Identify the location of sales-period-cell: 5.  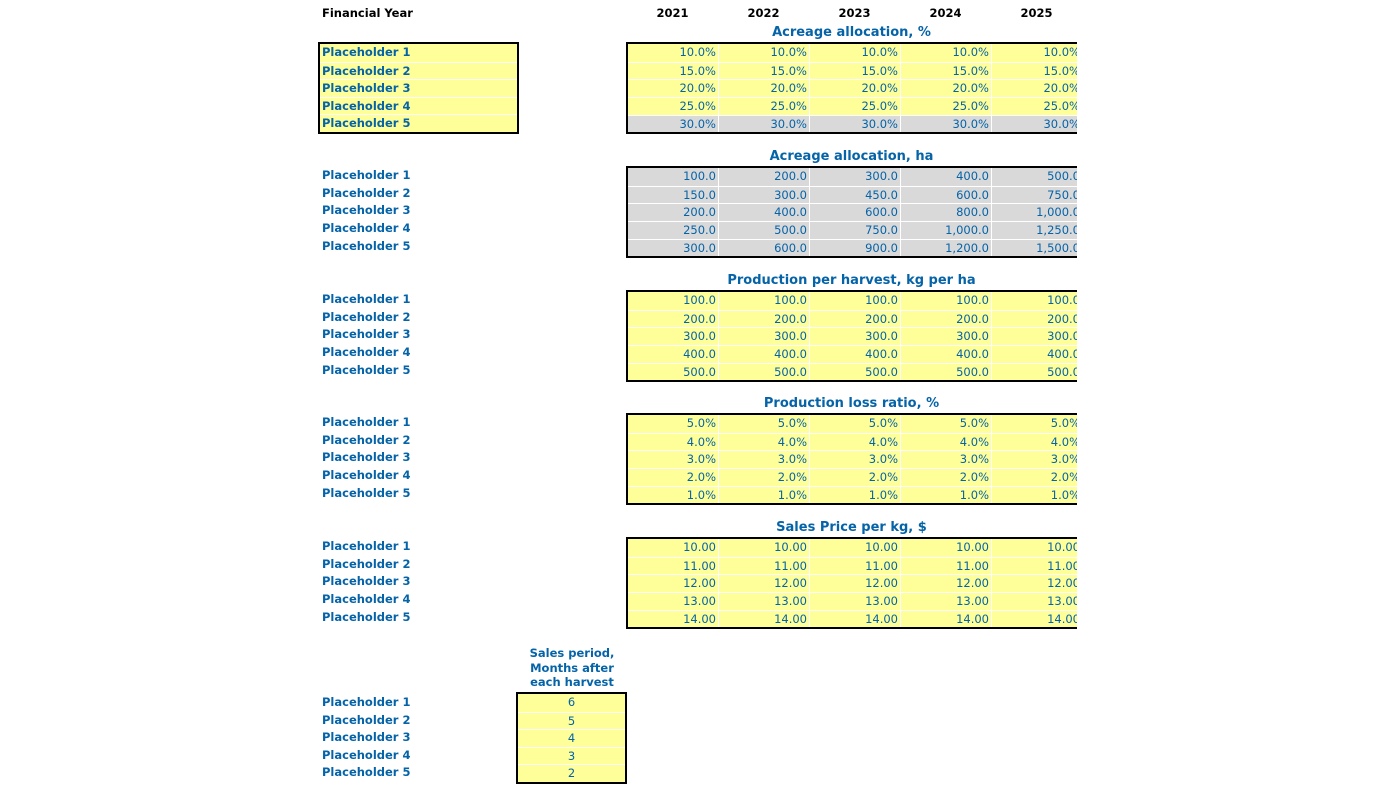
(571, 720).